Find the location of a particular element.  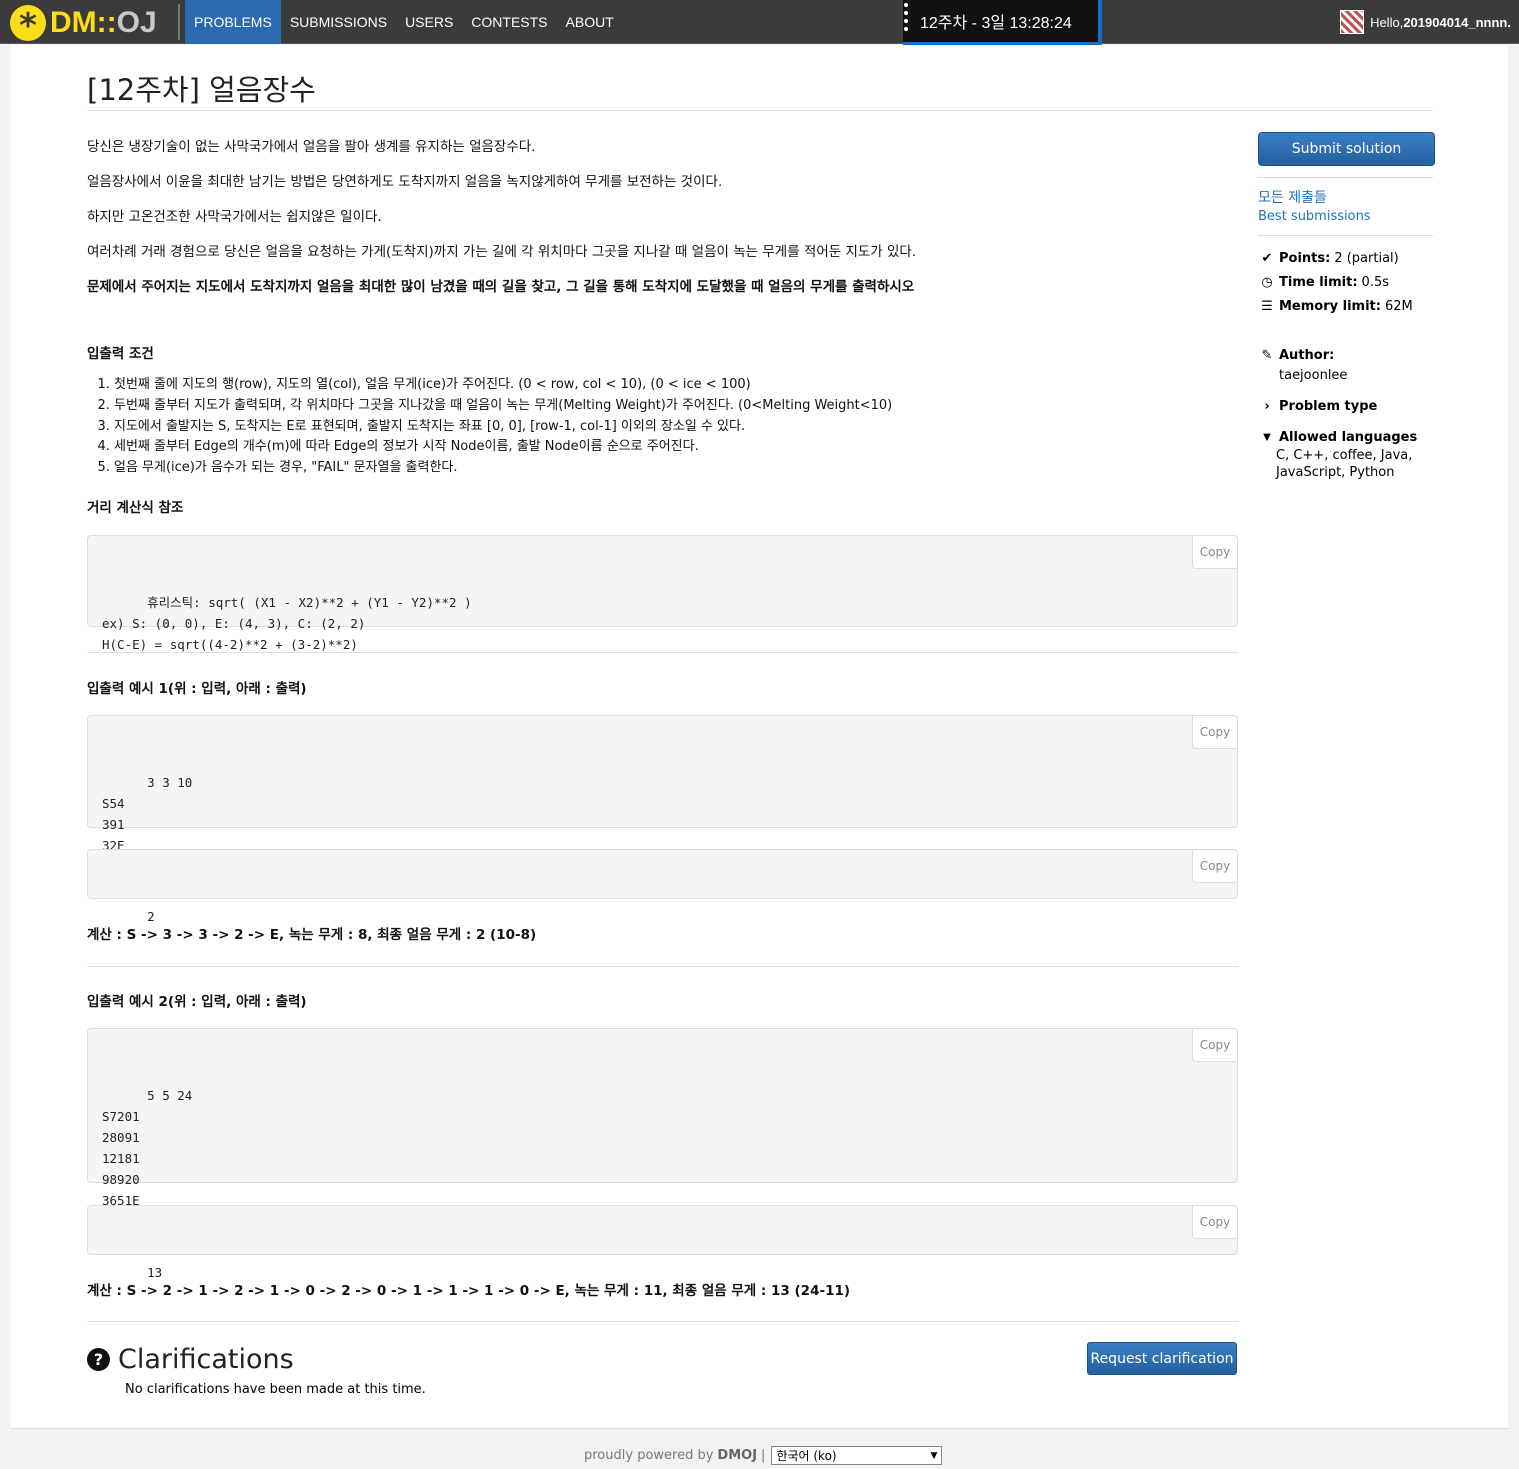

question-circle-icon: ? is located at coordinates (98, 1359).